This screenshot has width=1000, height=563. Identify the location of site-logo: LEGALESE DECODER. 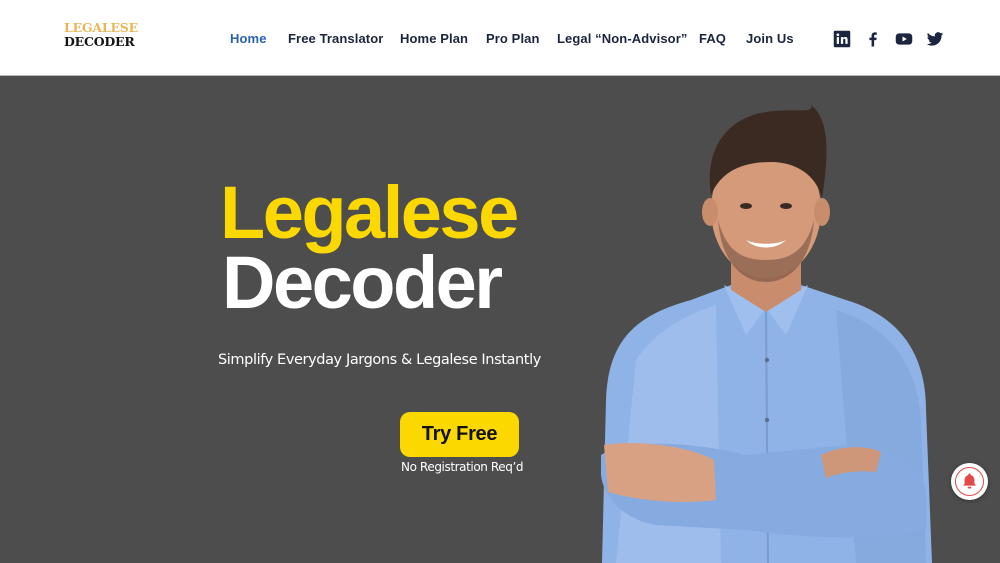
(101, 34).